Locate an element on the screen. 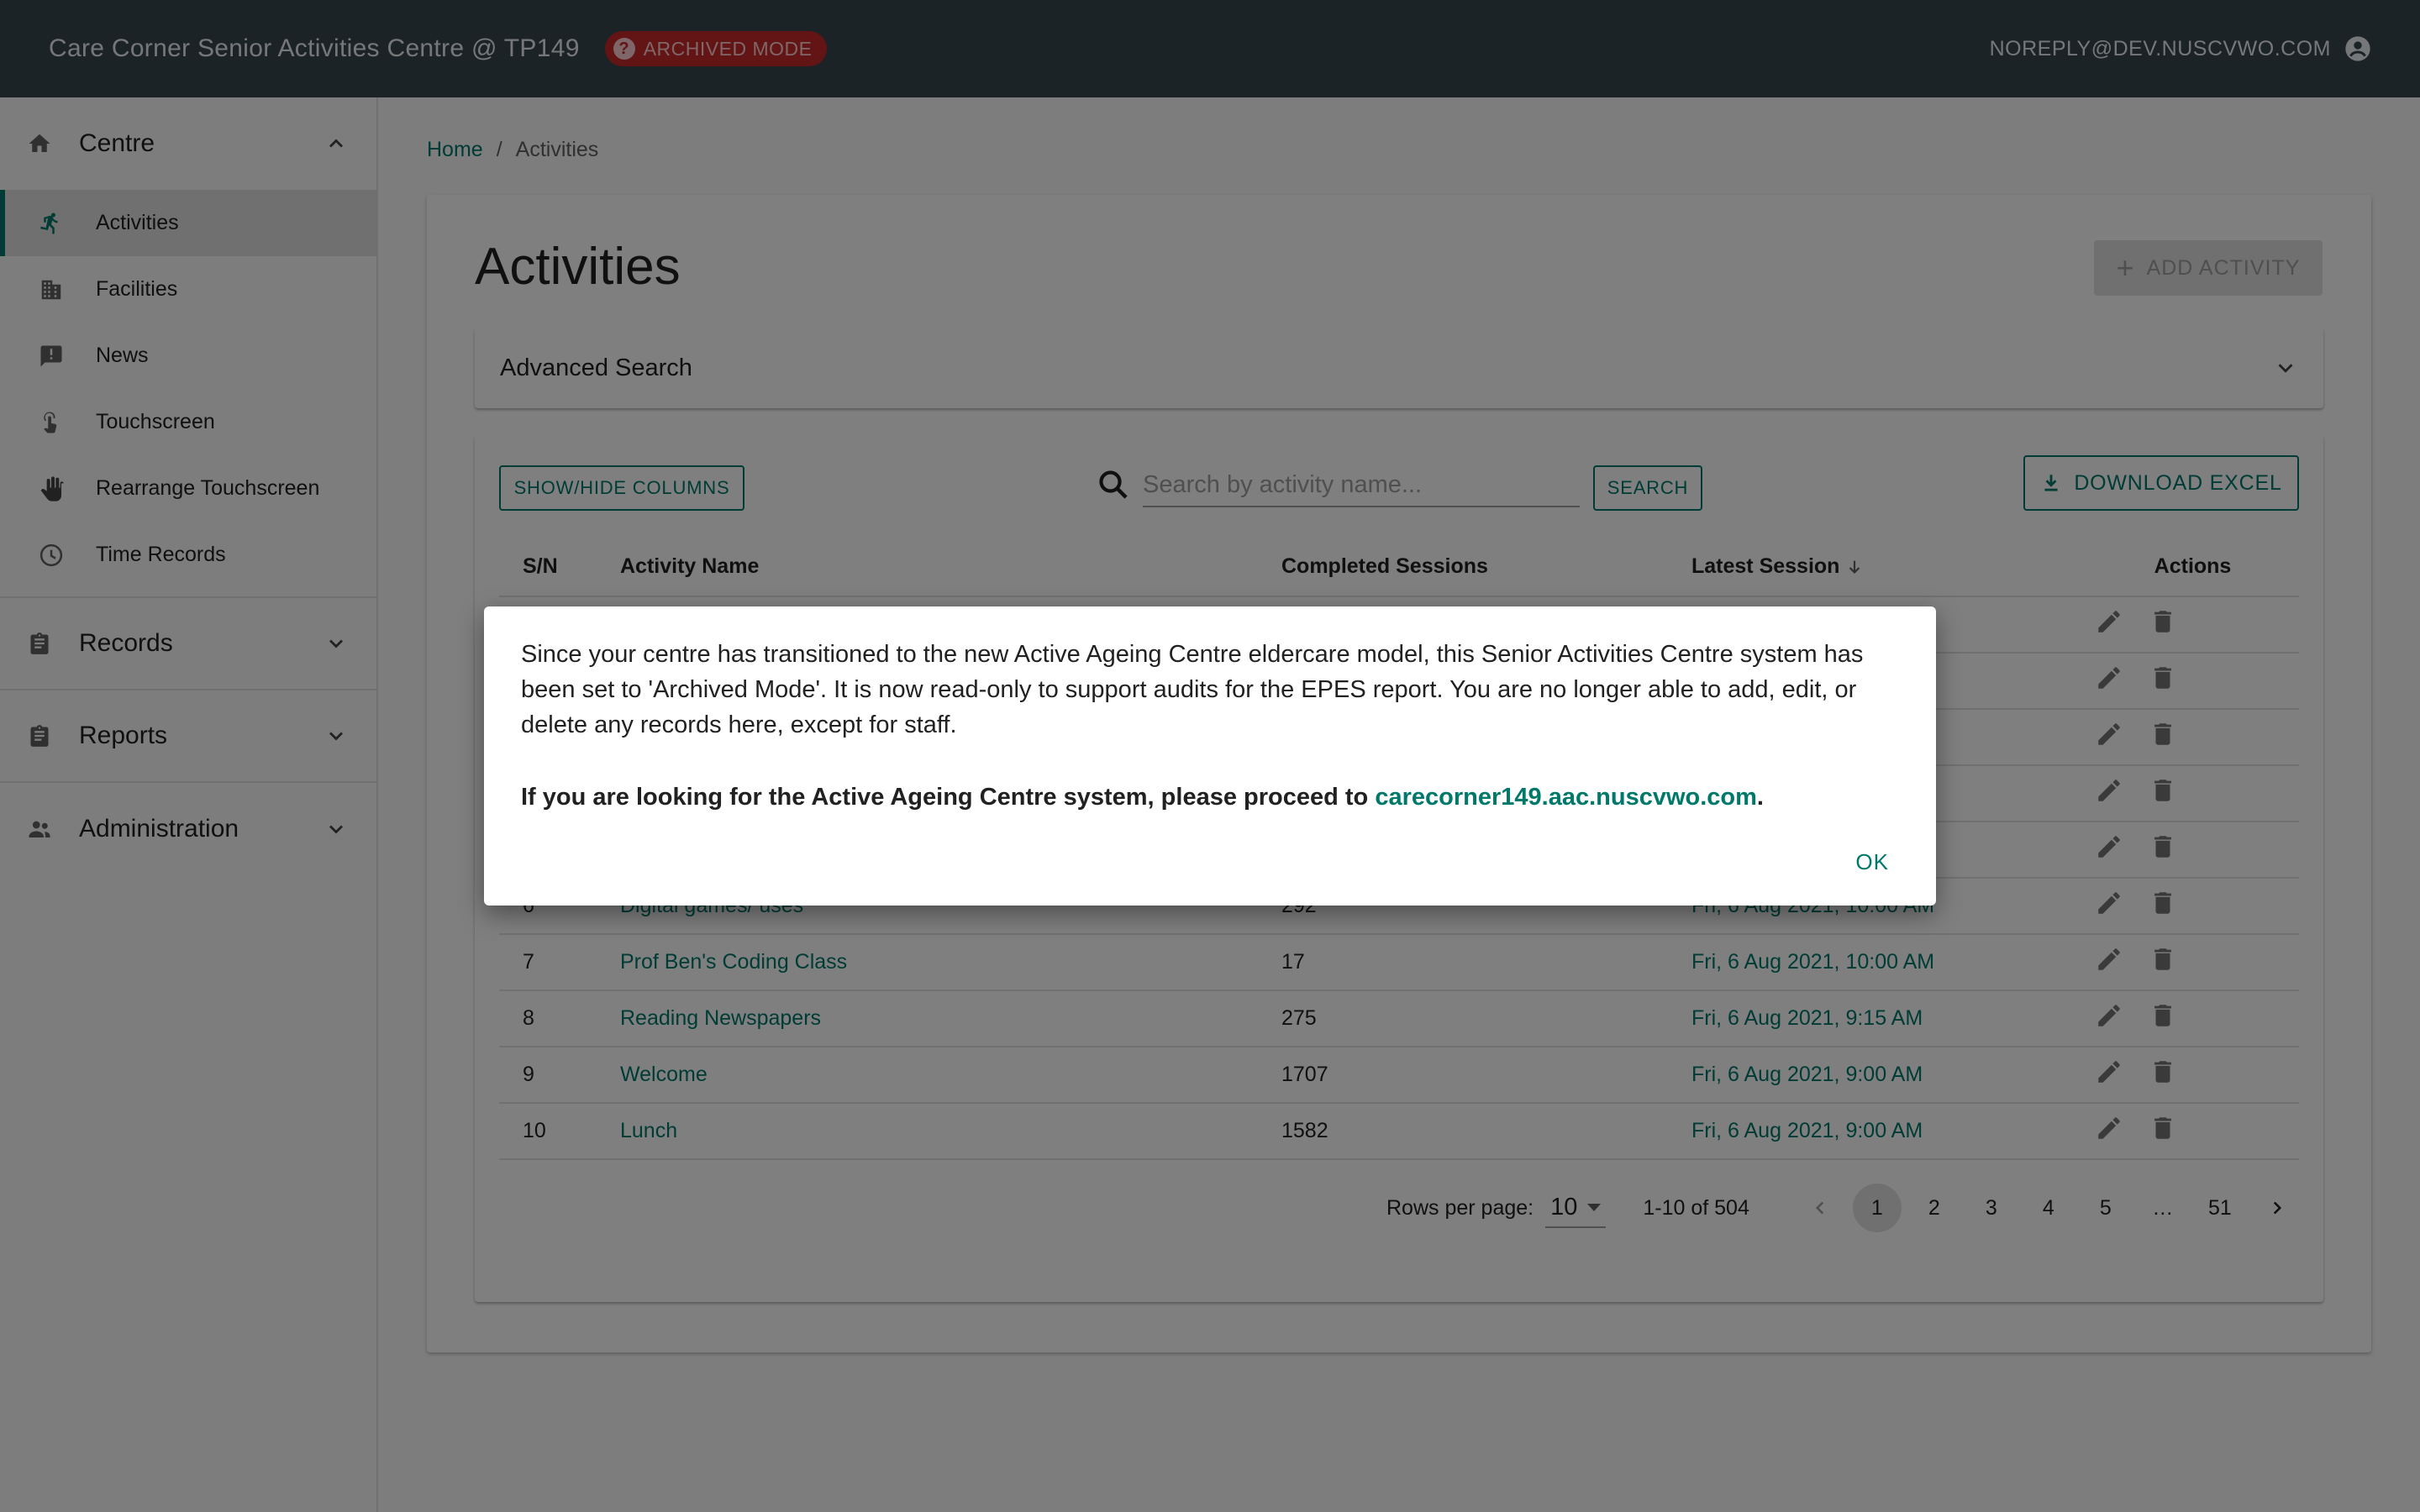  ok-button: OK is located at coordinates (1872, 862).